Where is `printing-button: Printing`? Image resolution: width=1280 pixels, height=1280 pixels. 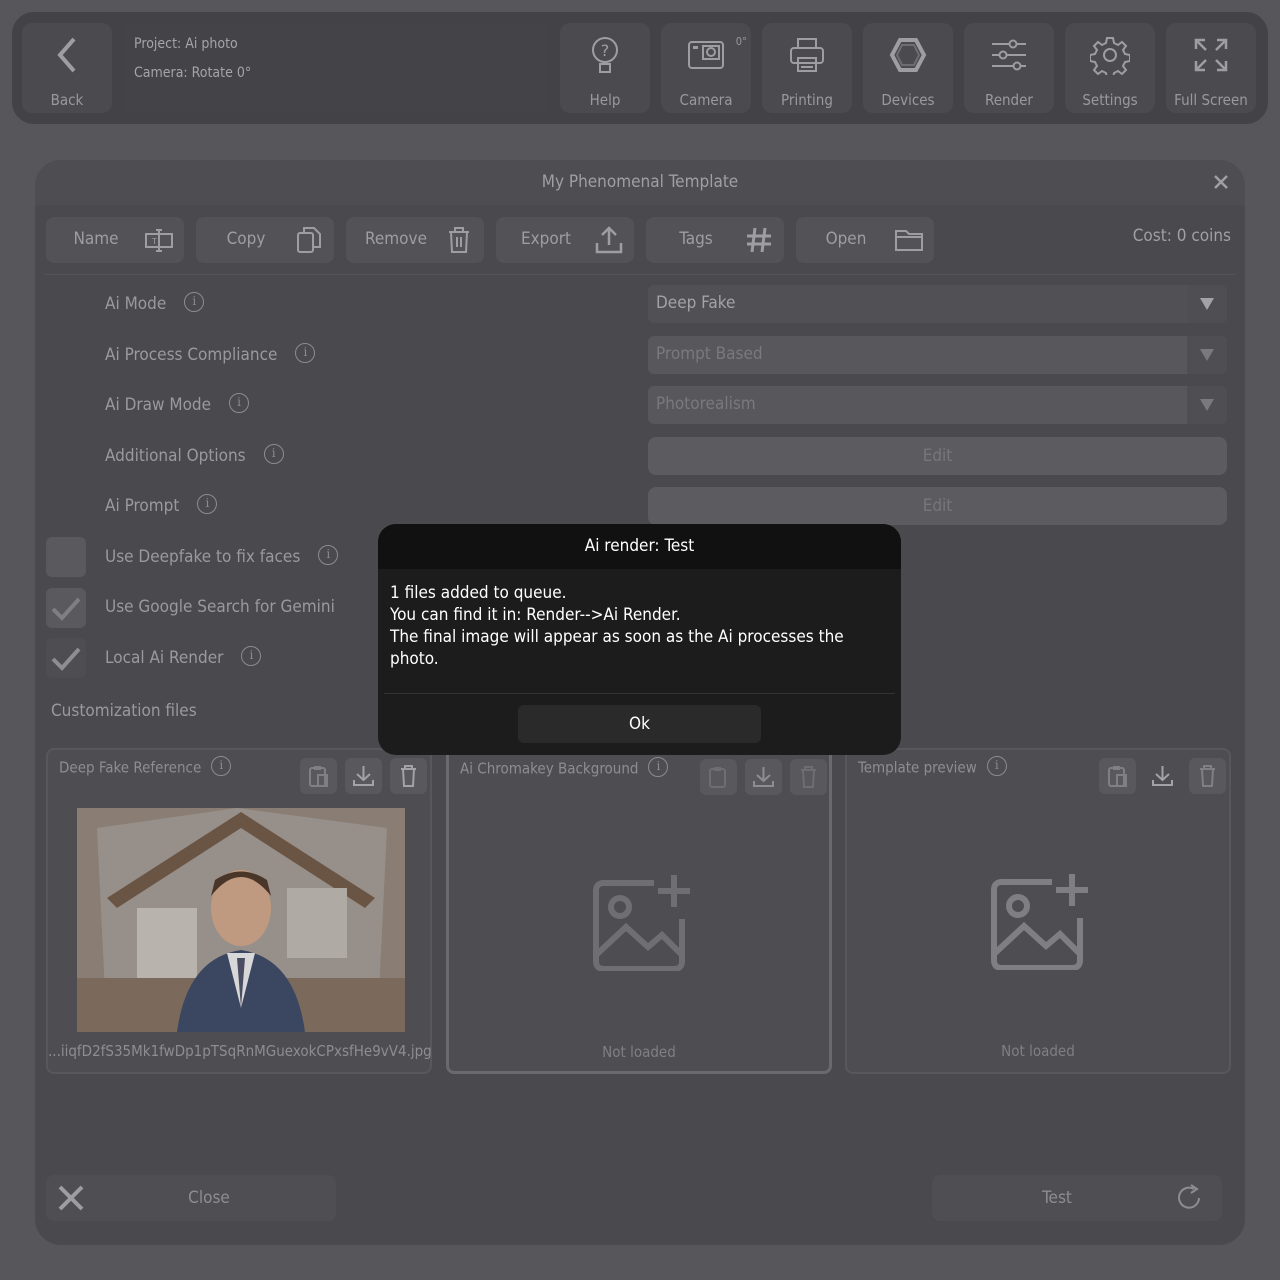
printing-button: Printing is located at coordinates (807, 68).